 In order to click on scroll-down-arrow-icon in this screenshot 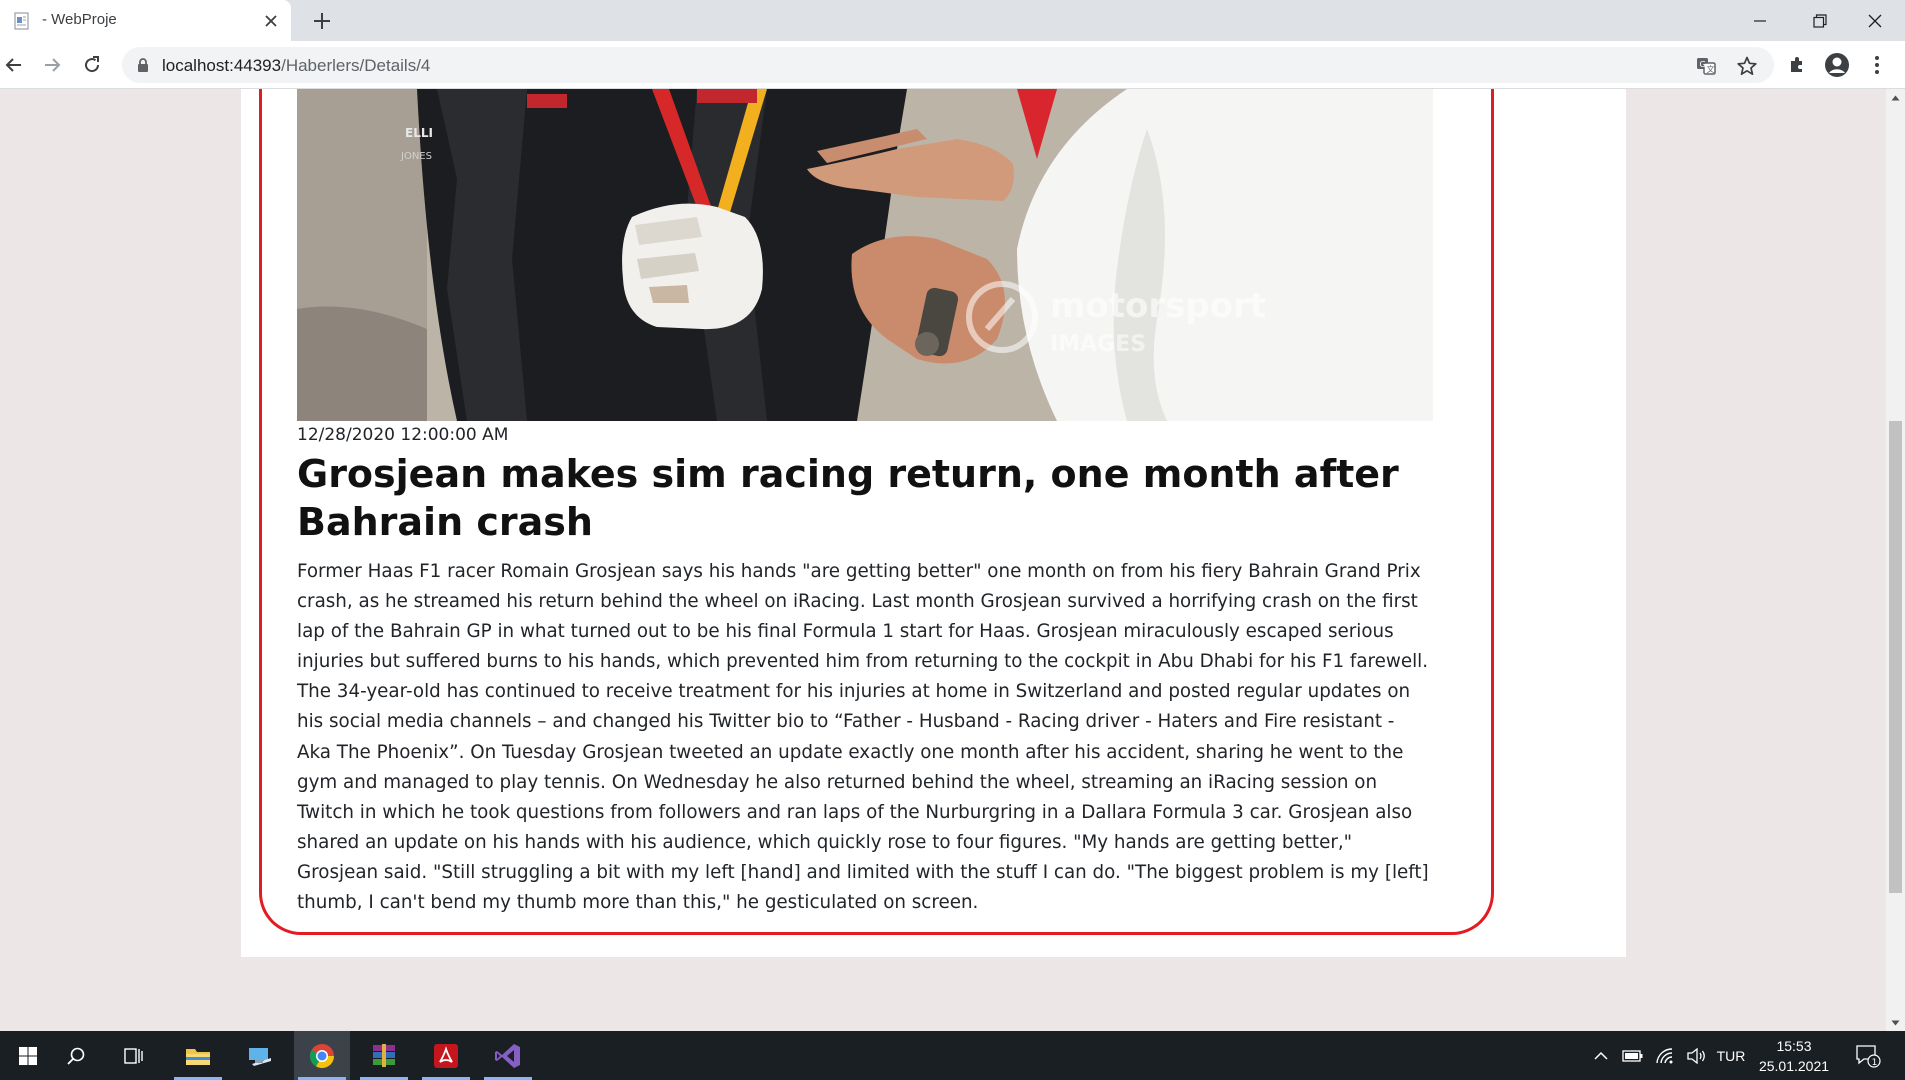, I will do `click(1895, 1022)`.